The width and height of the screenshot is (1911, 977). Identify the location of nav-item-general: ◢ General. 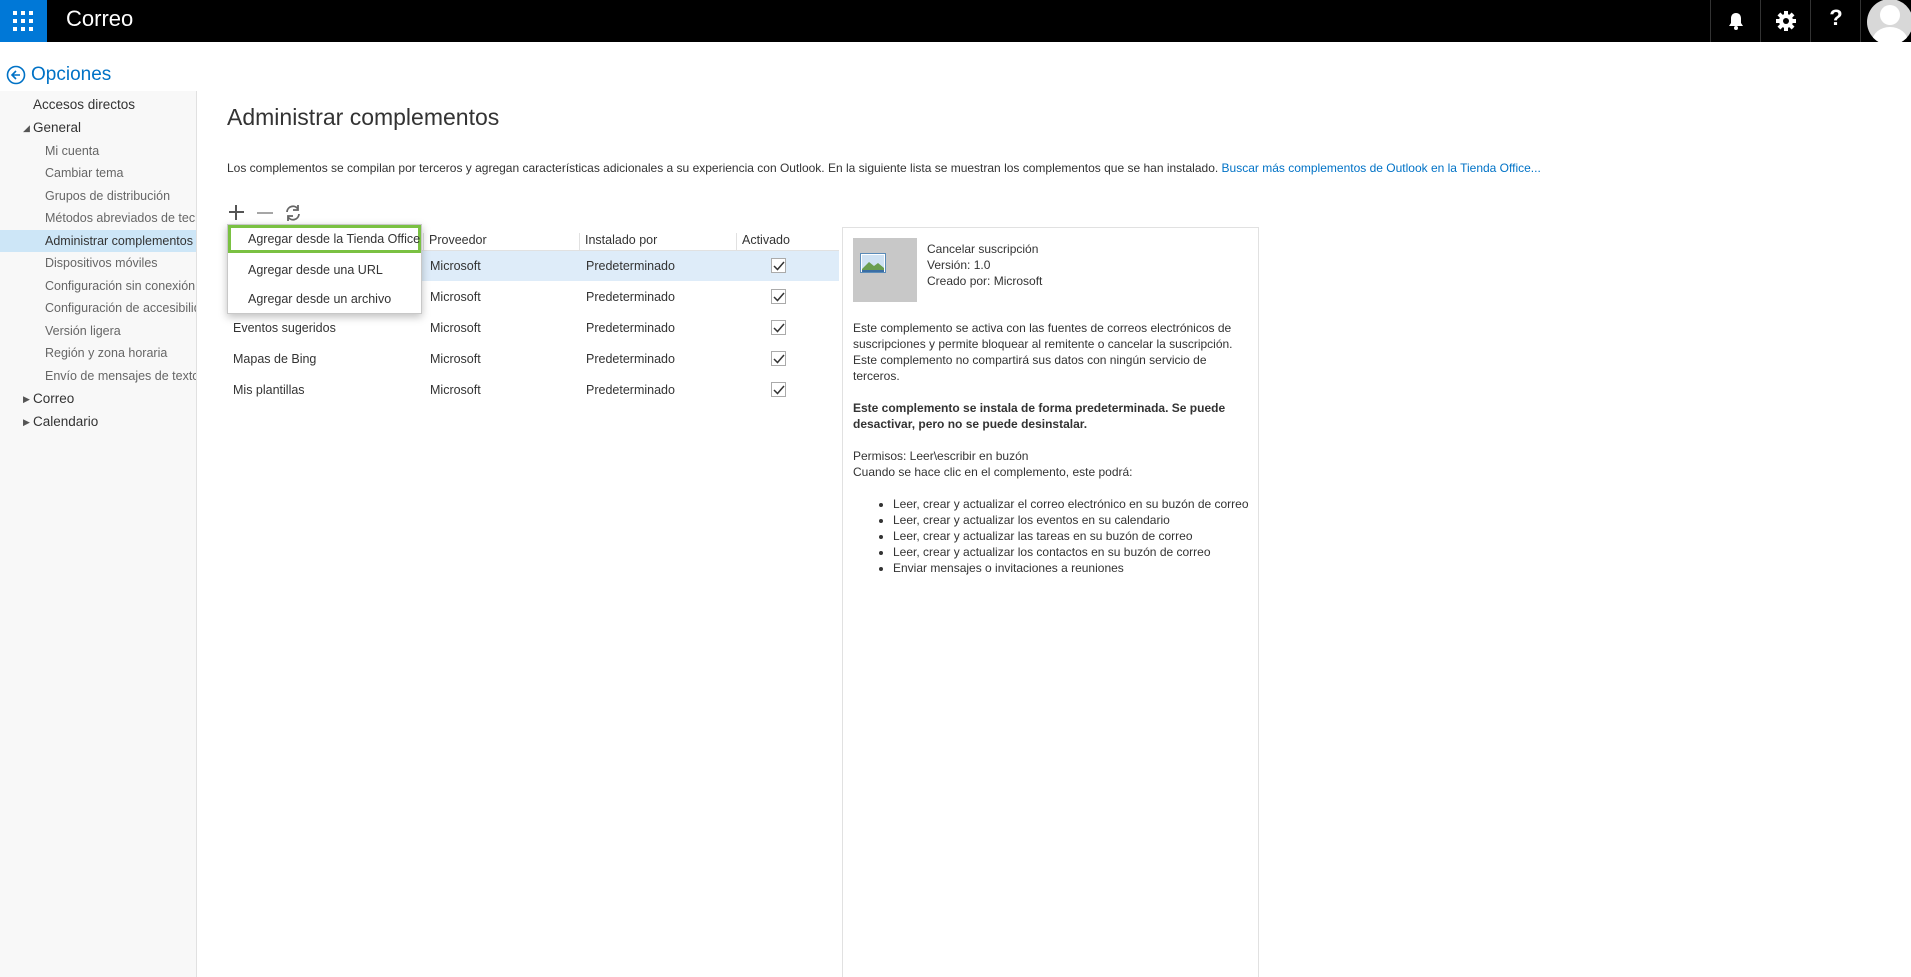
(98, 128).